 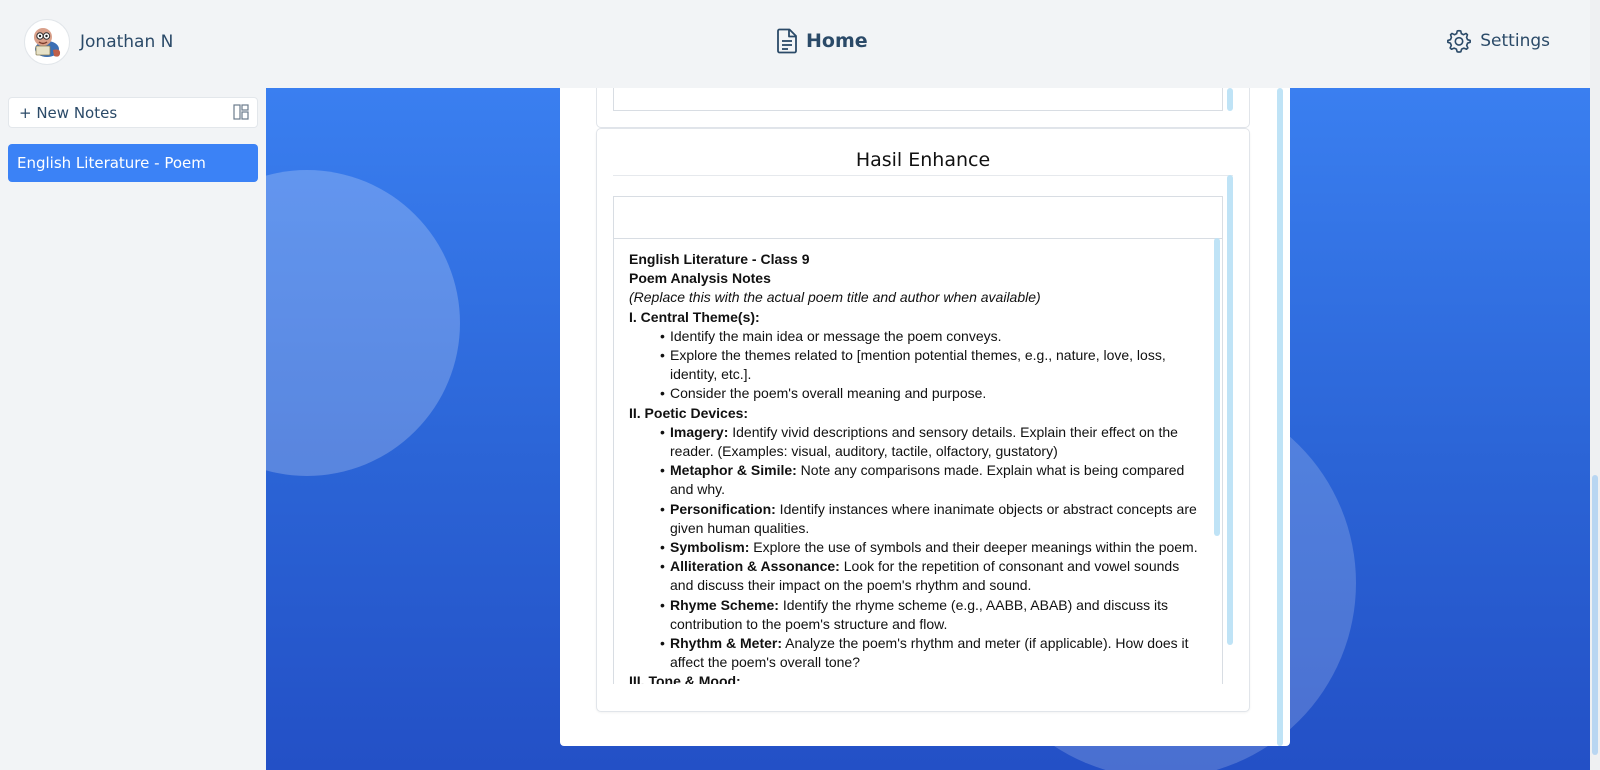 I want to click on section-heading: I. Central Theme(s):, so click(x=694, y=316).